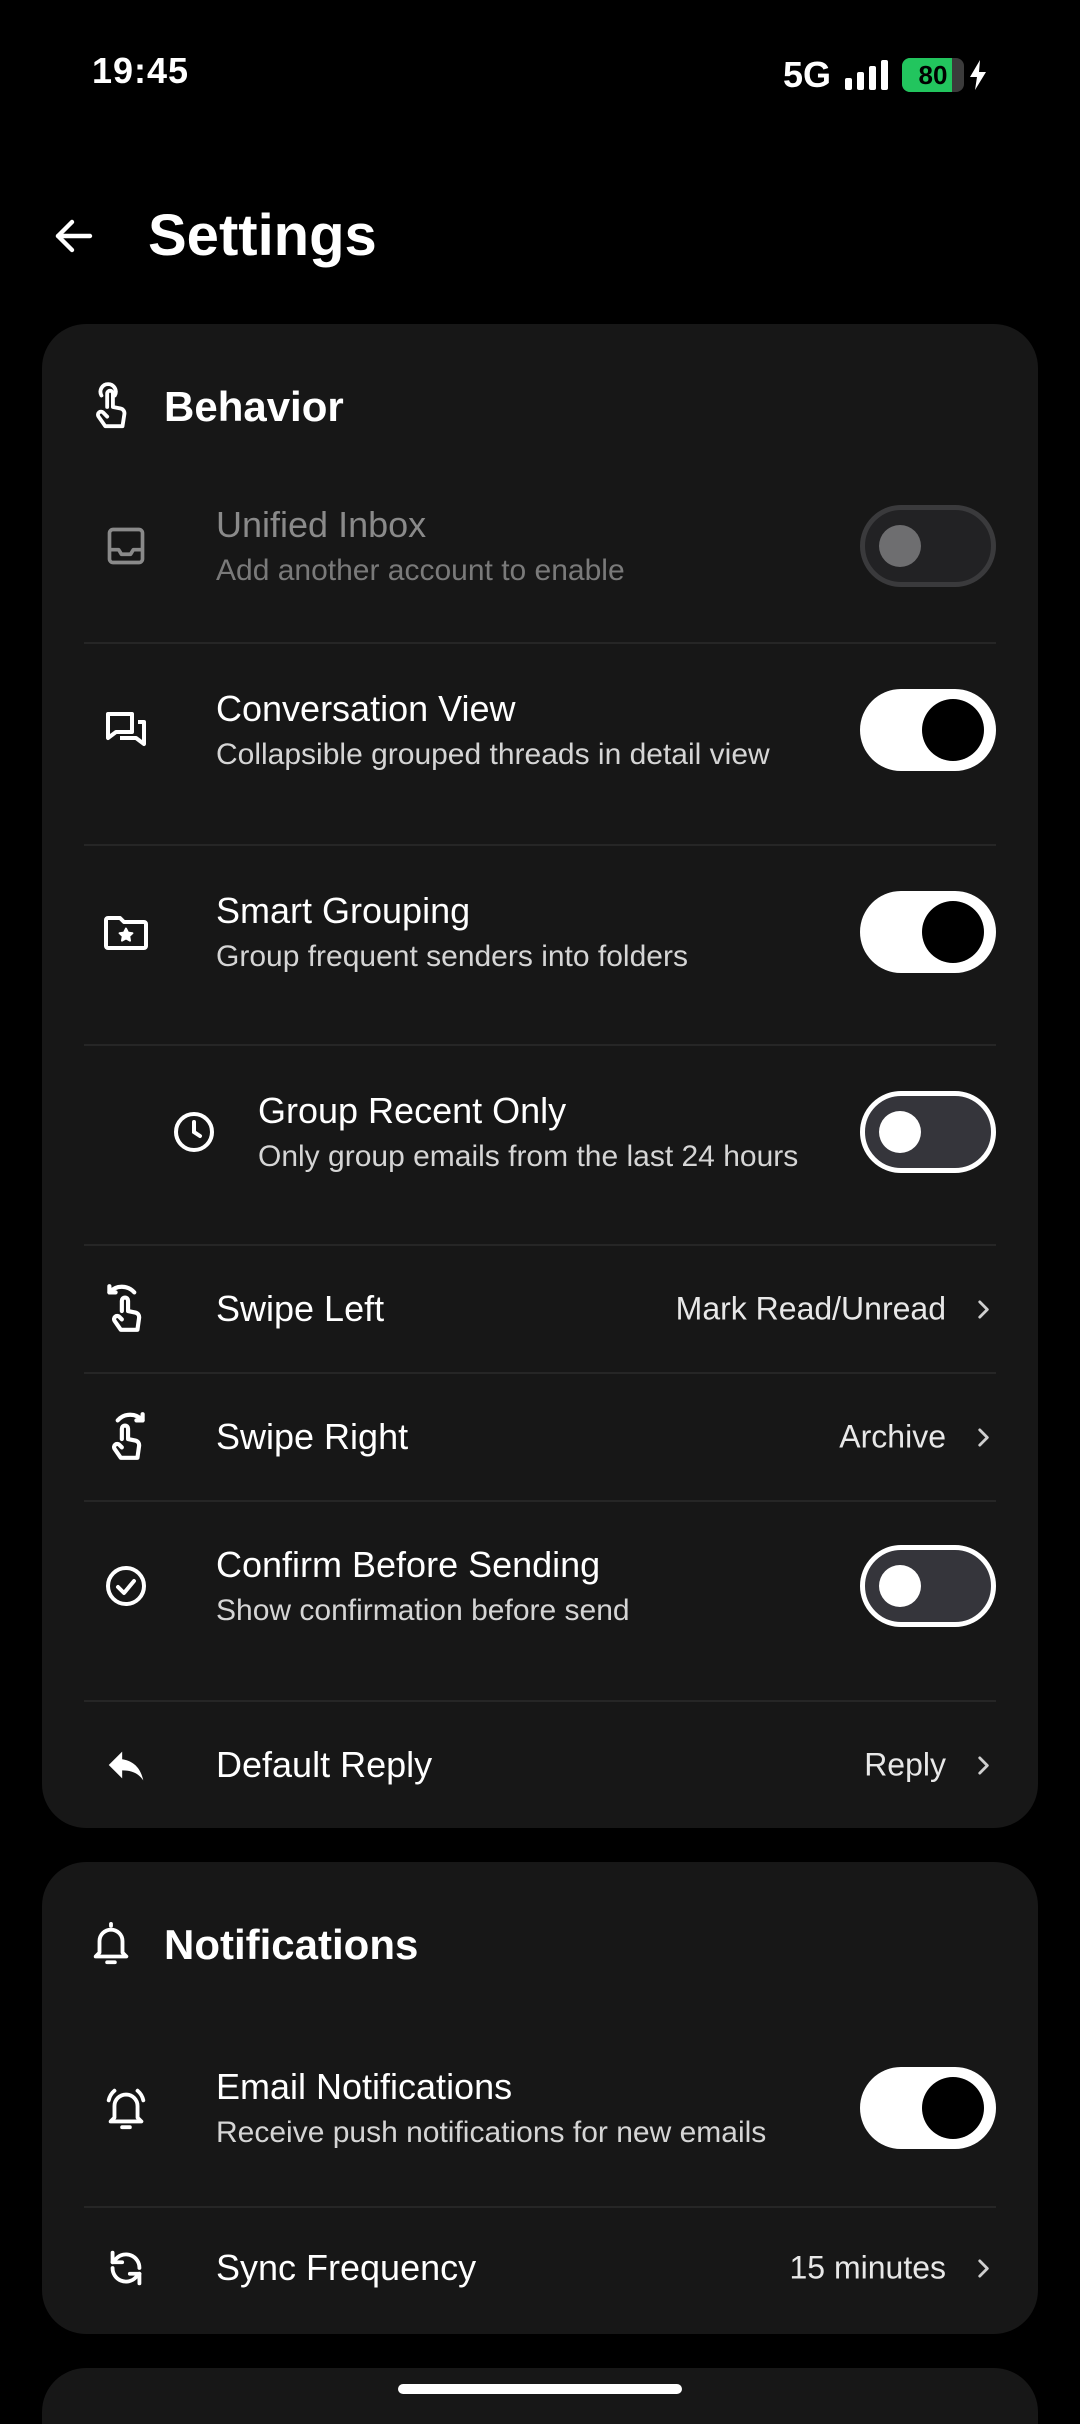 The height and width of the screenshot is (2424, 1080). I want to click on setting-default-reply: Default Reply Reply, so click(540, 1765).